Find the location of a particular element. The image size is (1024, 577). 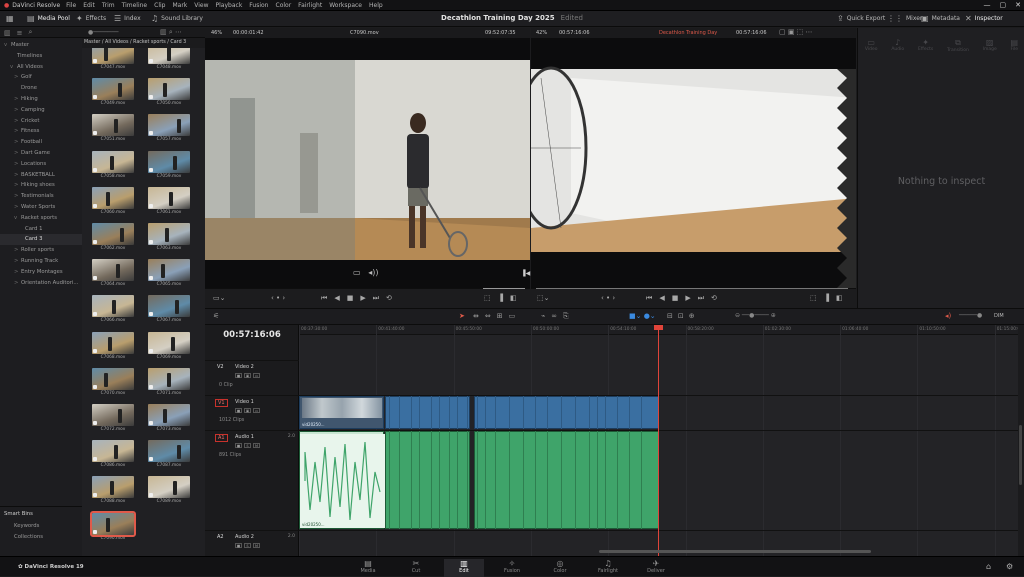

media-clip: C7059.mov is located at coordinates (169, 164).